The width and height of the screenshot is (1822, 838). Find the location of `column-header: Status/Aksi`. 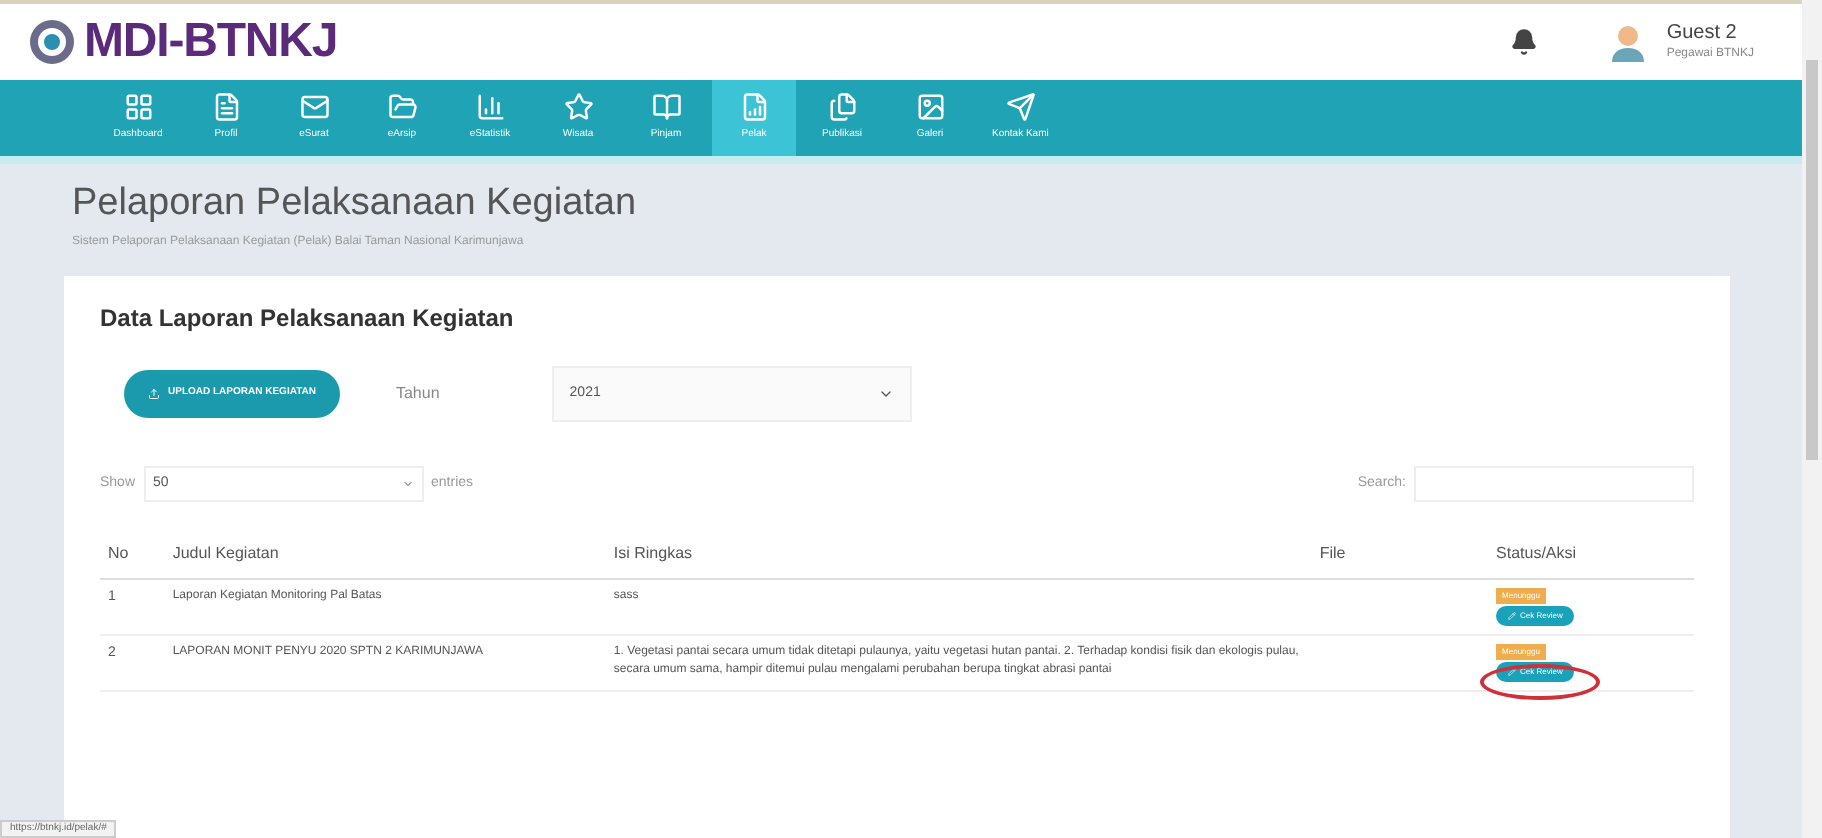

column-header: Status/Aksi is located at coordinates (1591, 554).